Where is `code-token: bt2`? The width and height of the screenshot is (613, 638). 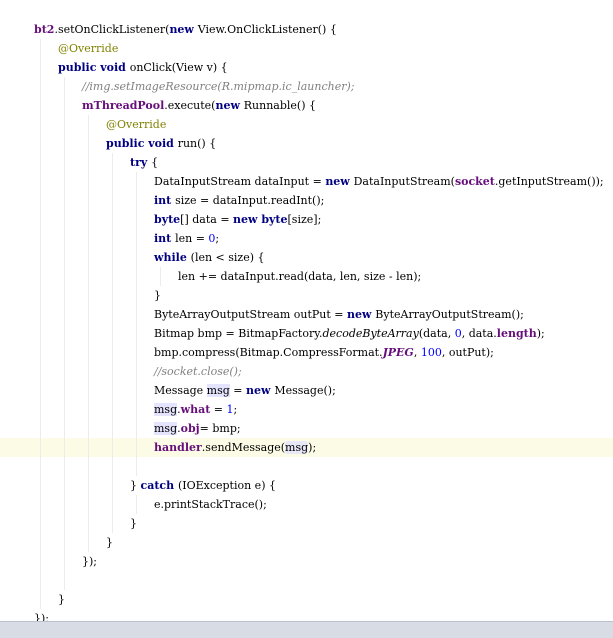 code-token: bt2 is located at coordinates (44, 29).